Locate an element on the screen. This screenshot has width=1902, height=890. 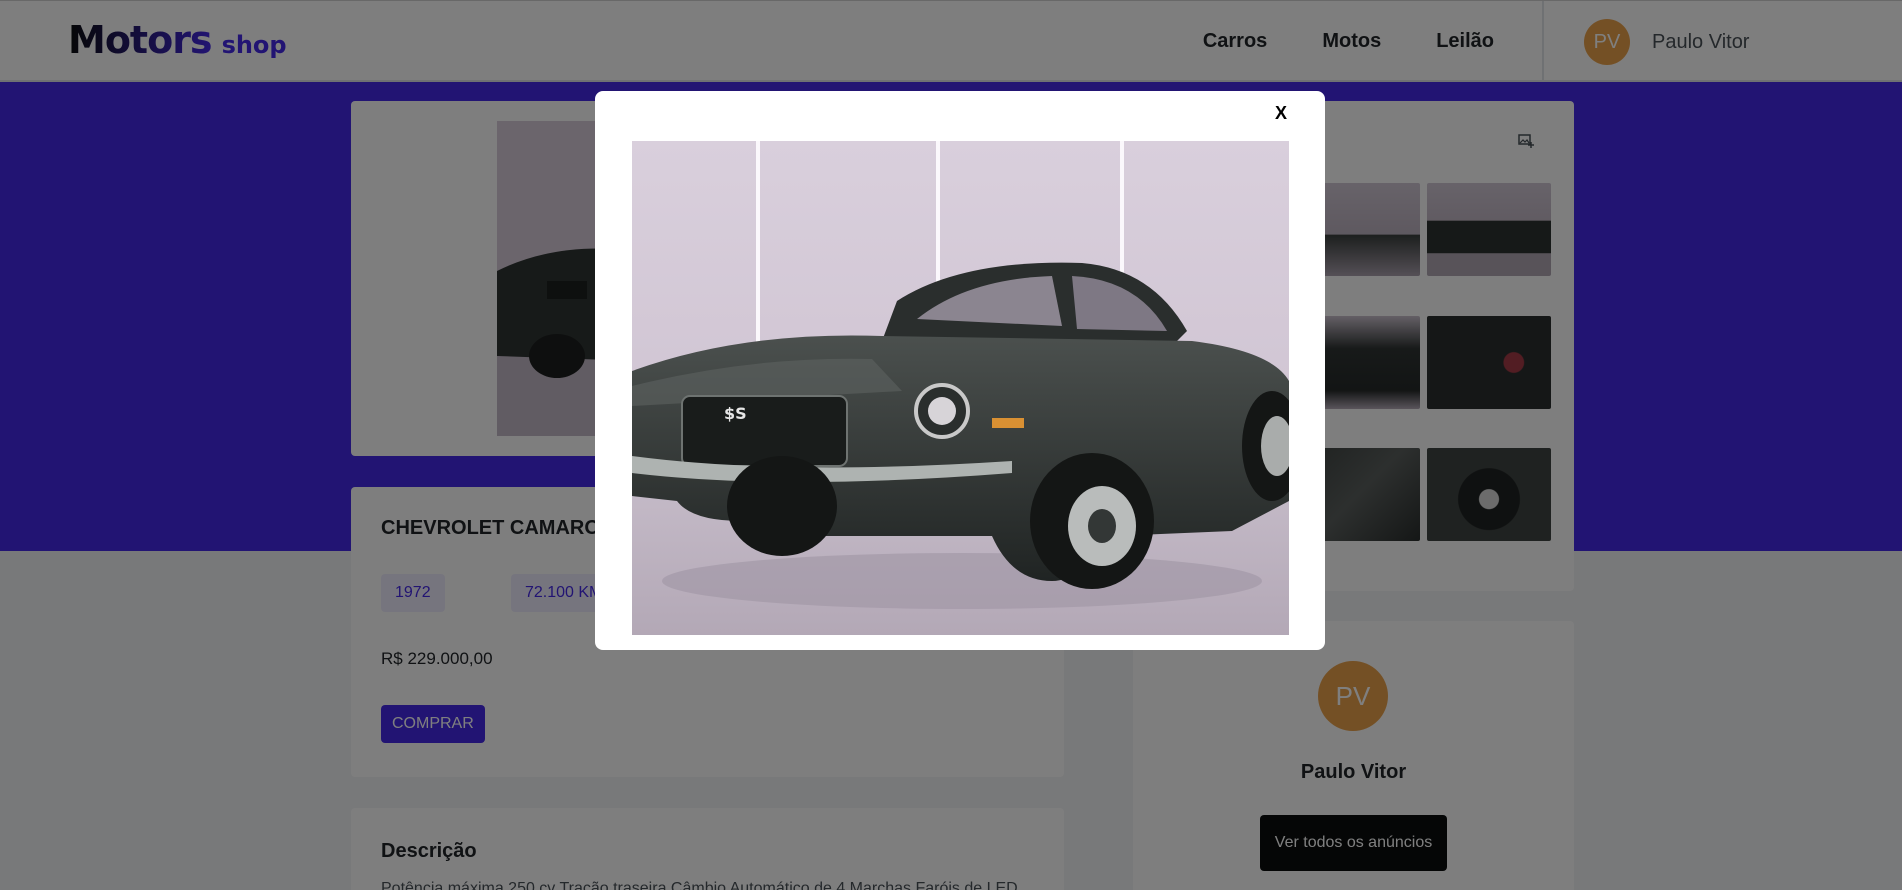
svg-text: $S is located at coordinates (735, 413).